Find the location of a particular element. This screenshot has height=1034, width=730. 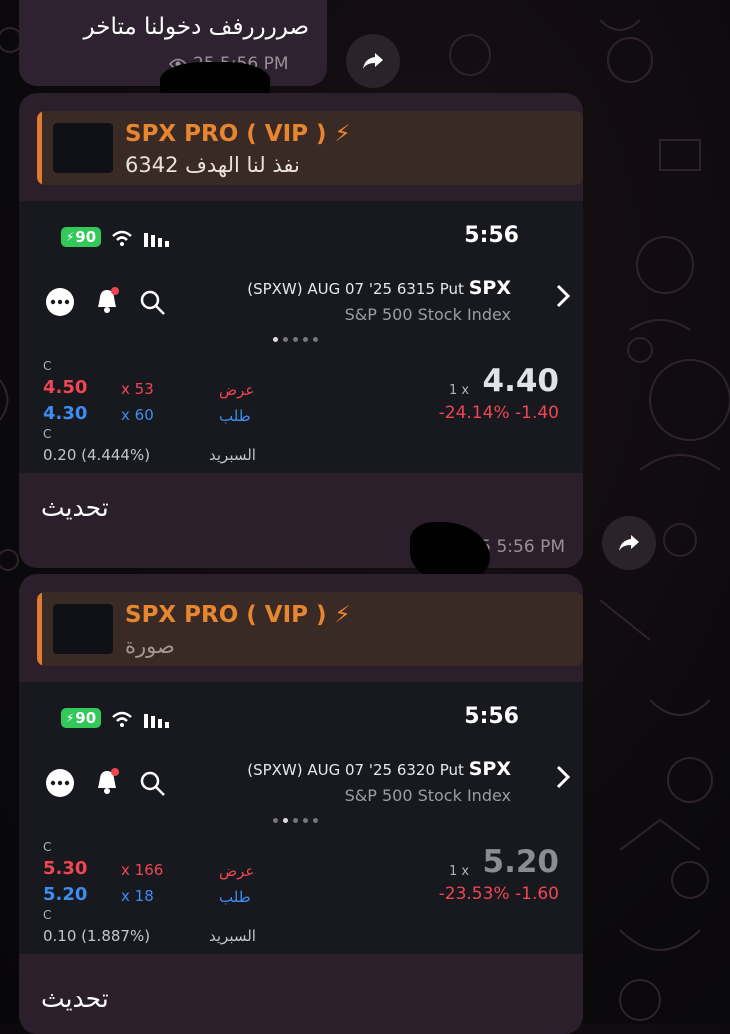

reply-preview: SPX PRO ( VIP ) ⚡ صورة is located at coordinates (310, 629).